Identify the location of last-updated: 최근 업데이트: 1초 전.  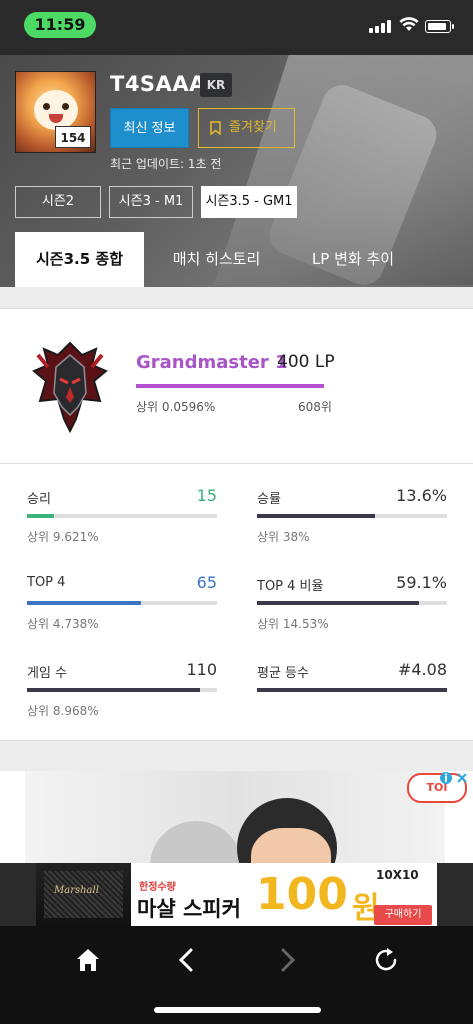
(166, 164).